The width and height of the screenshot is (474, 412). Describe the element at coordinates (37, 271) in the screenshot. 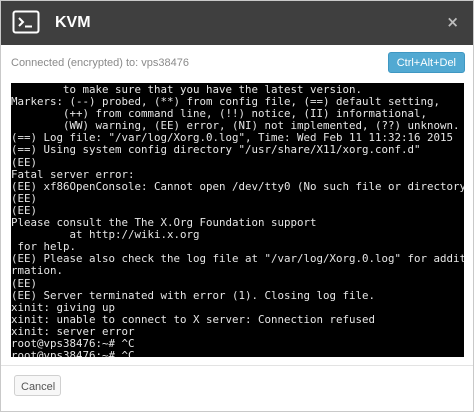

I see `console-line: rmation.` at that location.